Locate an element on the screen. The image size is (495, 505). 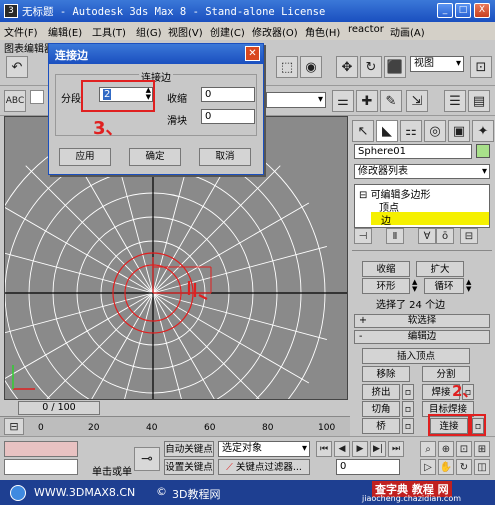
menu-character: 角色(H) is located at coordinates (322, 31).